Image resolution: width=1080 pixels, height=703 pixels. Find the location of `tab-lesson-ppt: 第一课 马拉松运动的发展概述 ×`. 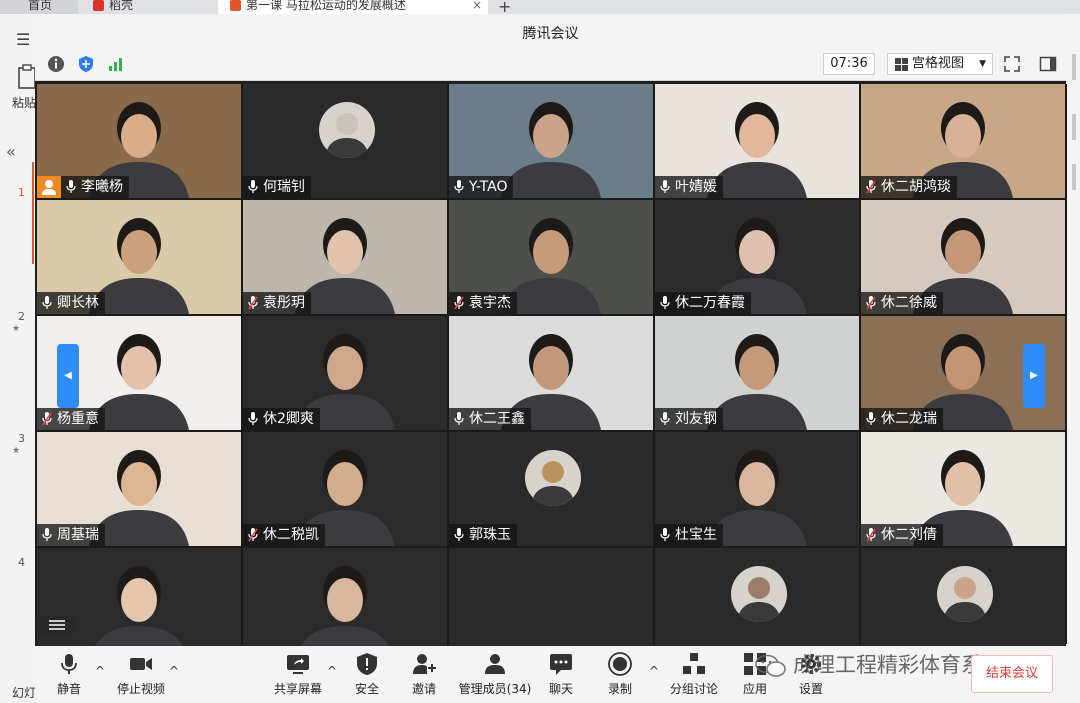

tab-lesson-ppt: 第一课 马拉松运动的发展概述 × is located at coordinates (353, 7).